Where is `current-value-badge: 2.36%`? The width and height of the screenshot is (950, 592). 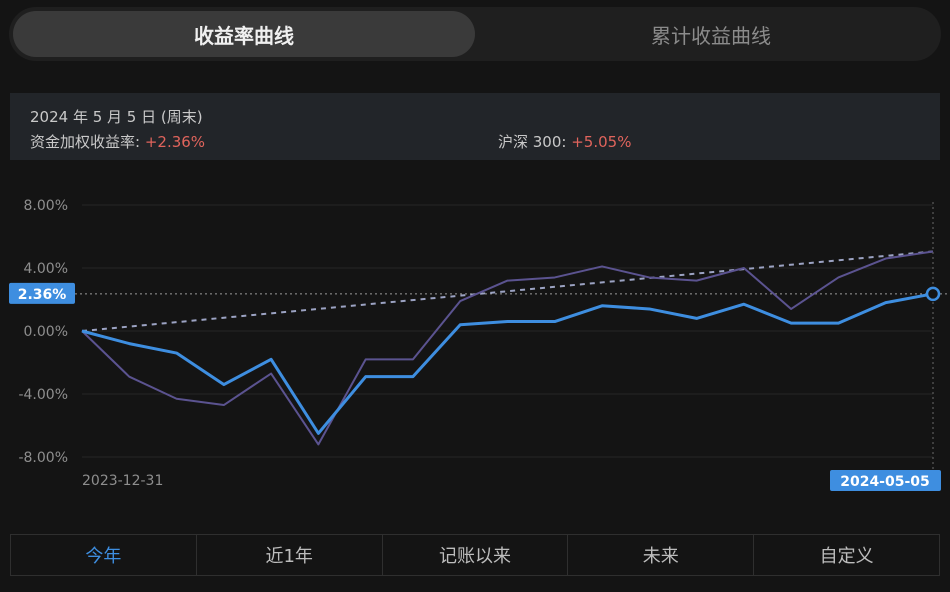 current-value-badge: 2.36% is located at coordinates (42, 293).